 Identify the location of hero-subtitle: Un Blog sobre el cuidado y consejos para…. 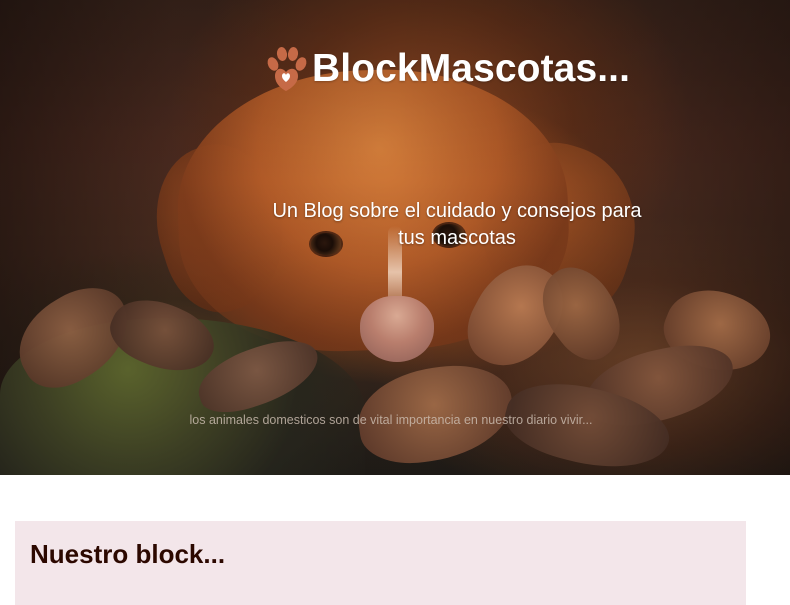
(457, 224).